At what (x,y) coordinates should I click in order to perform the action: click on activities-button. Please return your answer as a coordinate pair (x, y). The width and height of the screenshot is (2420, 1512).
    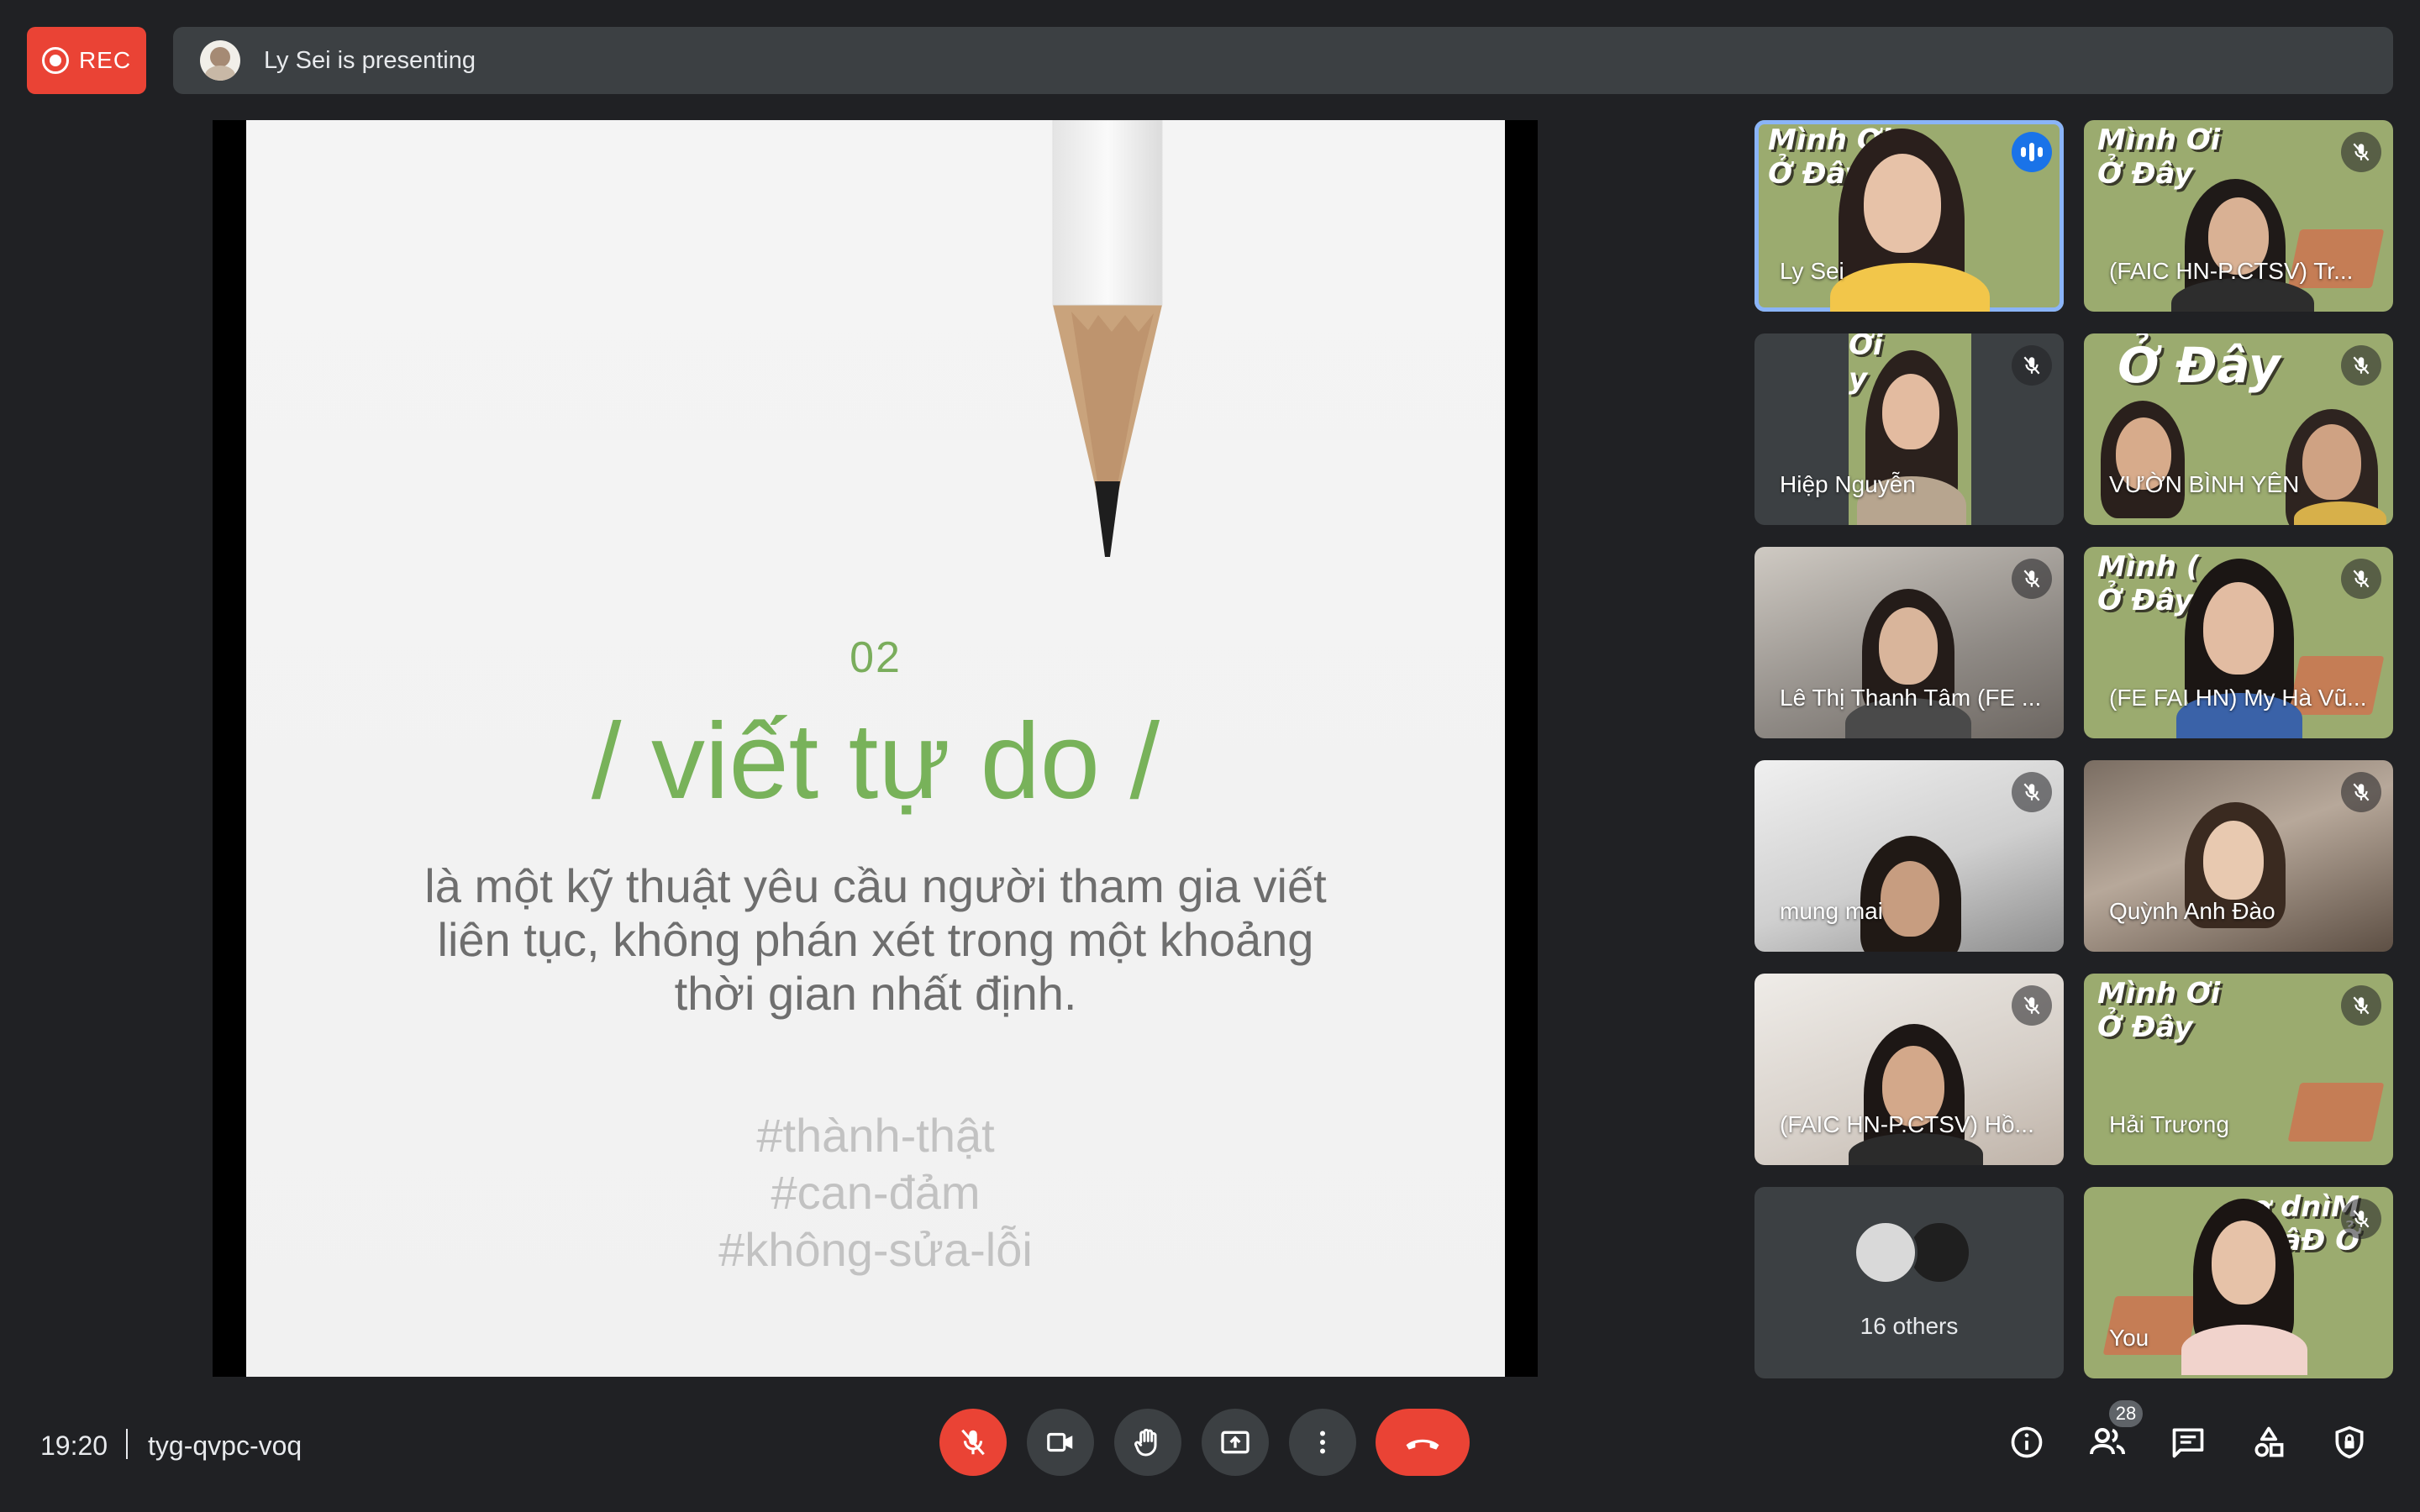
    Looking at the image, I should click on (2269, 1442).